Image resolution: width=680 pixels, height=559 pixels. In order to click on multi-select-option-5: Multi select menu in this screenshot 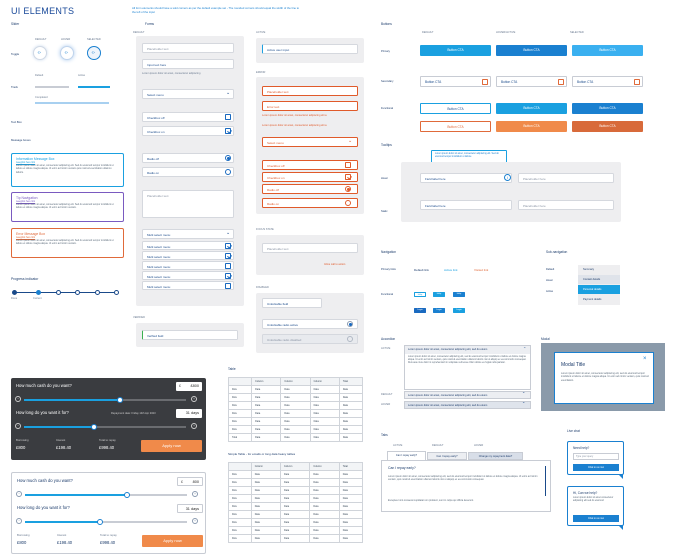, I will do `click(188, 285)`.